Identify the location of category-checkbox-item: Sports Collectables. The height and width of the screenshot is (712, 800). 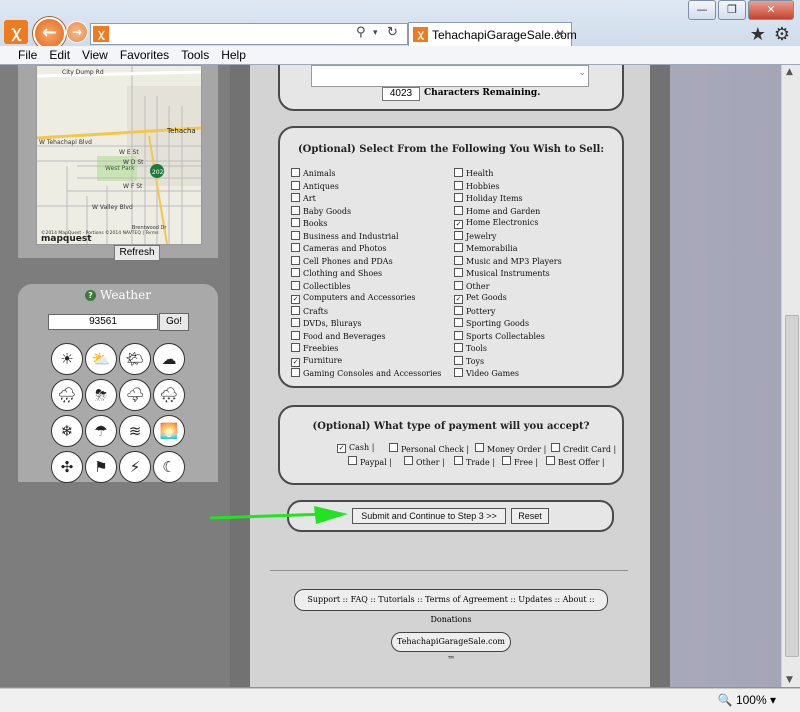
(499, 335).